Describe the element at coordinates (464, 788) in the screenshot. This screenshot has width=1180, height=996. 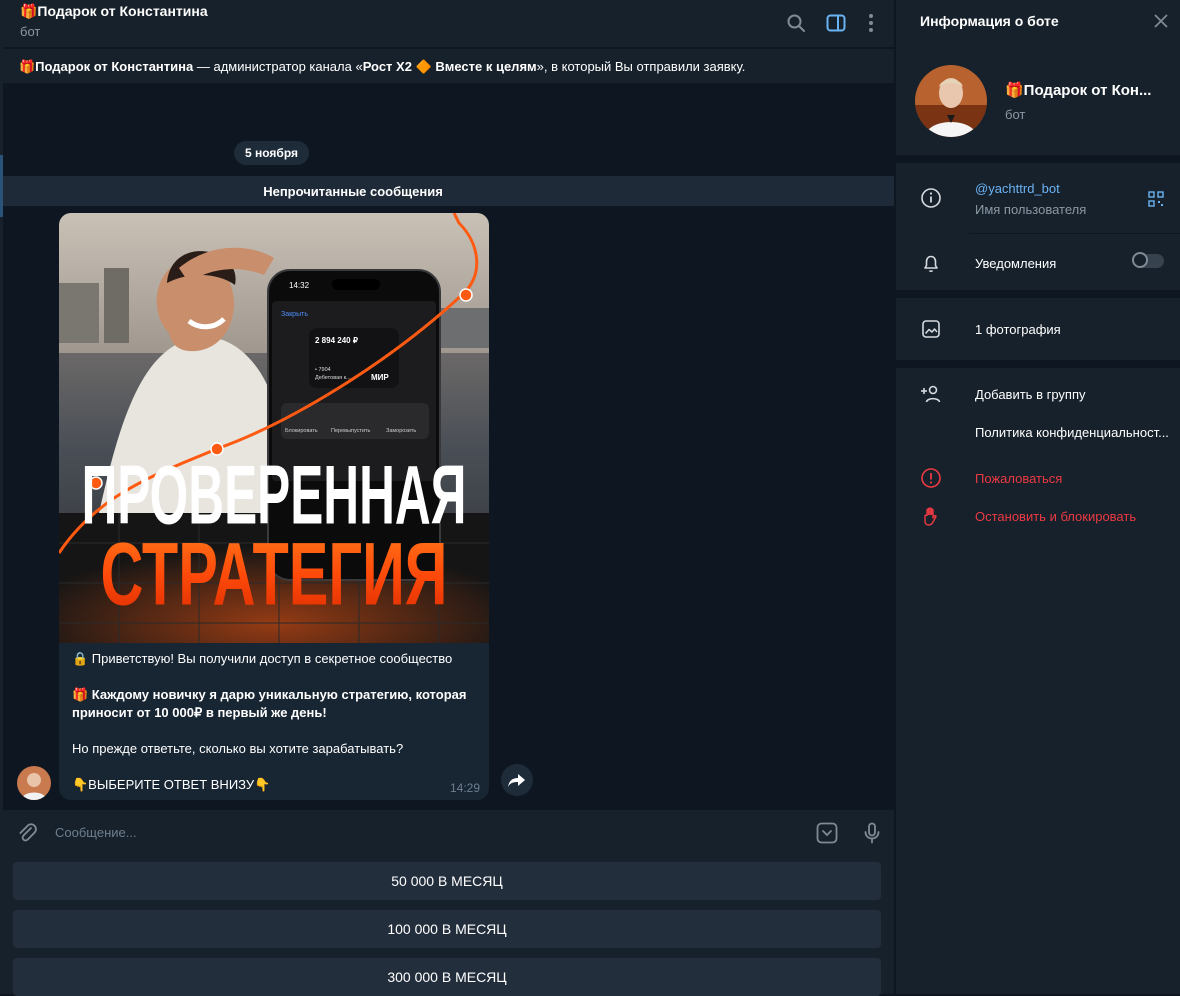
I see `message-time: 14:29` at that location.